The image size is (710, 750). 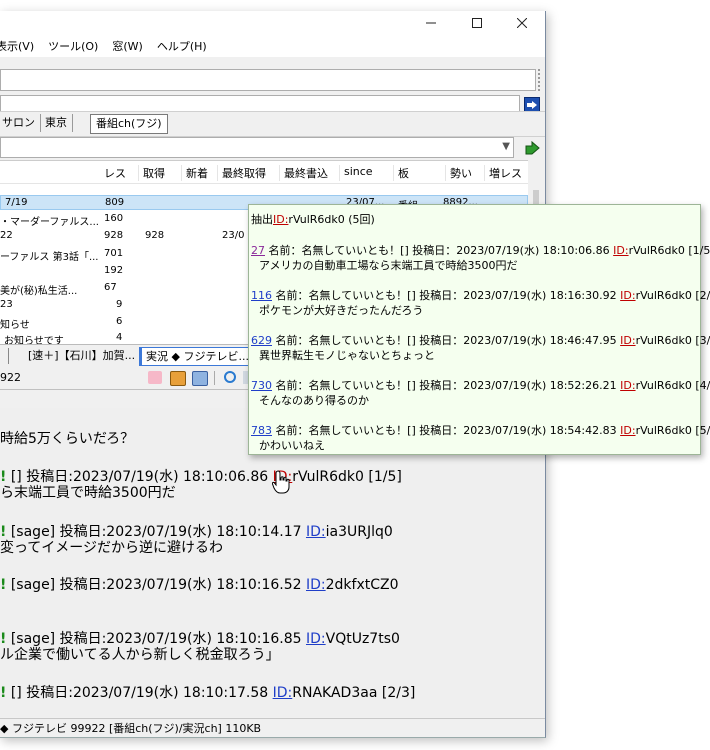 I want to click on popup-post-id: rVulR6dk0 [2/5], so click(x=672, y=295).